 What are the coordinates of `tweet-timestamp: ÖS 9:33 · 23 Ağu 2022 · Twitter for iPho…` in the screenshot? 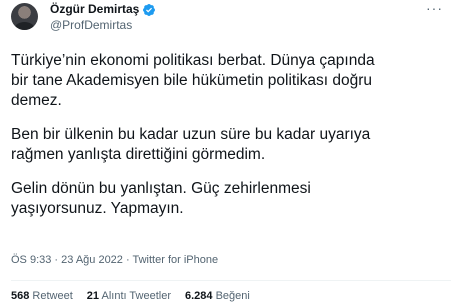 It's located at (114, 260).